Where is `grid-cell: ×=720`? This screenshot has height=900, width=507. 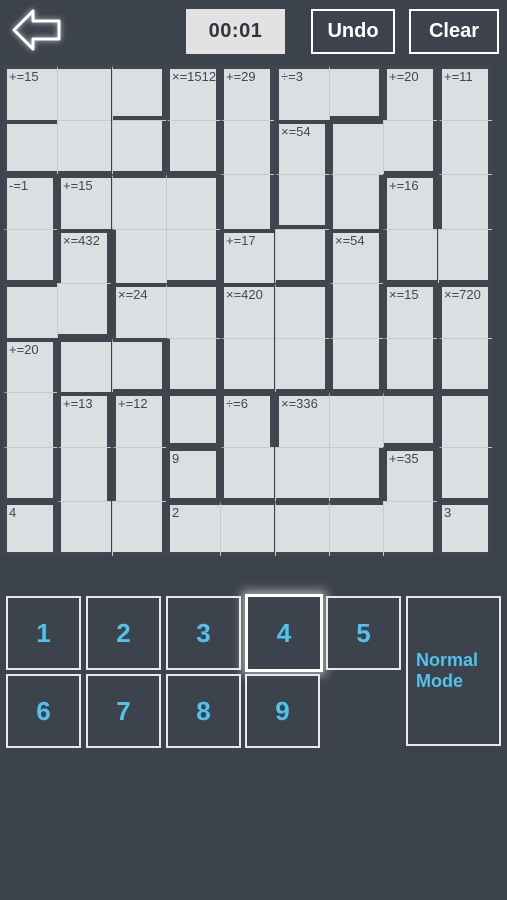 grid-cell: ×=720 is located at coordinates (465, 310).